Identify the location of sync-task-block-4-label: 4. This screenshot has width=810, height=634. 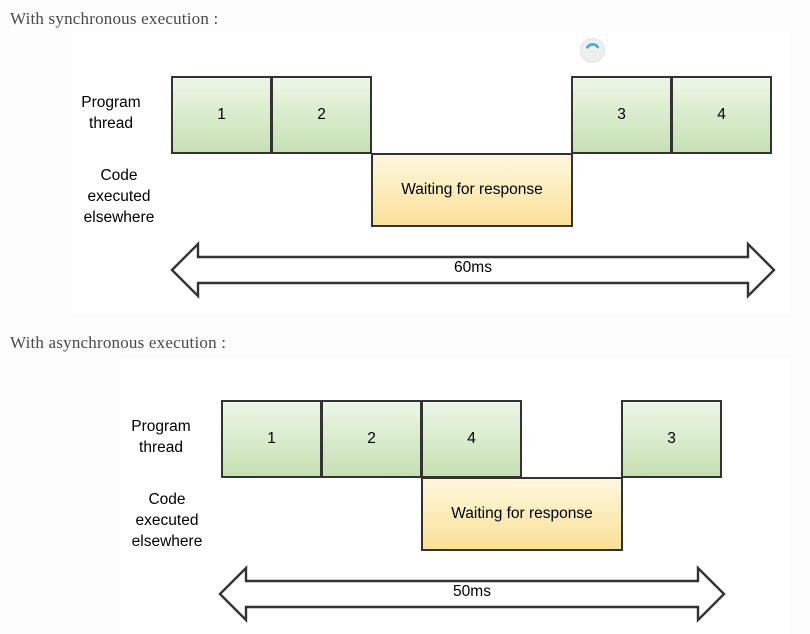
(721, 114).